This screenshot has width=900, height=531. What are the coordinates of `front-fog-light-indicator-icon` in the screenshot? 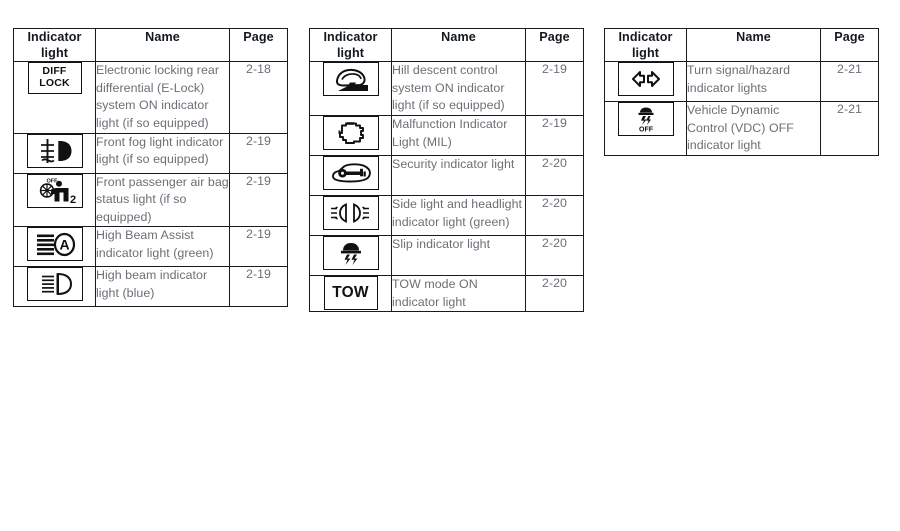 It's located at (54, 150).